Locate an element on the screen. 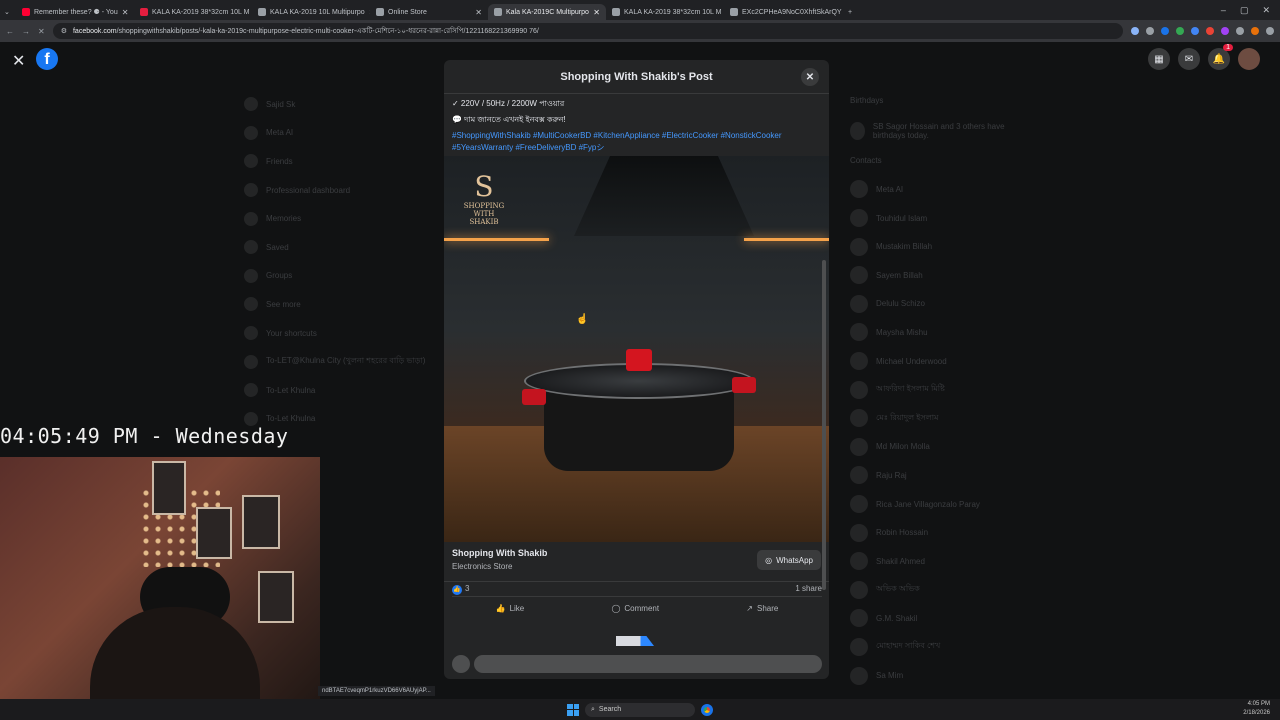  sidebar-item: See more is located at coordinates (334, 304).